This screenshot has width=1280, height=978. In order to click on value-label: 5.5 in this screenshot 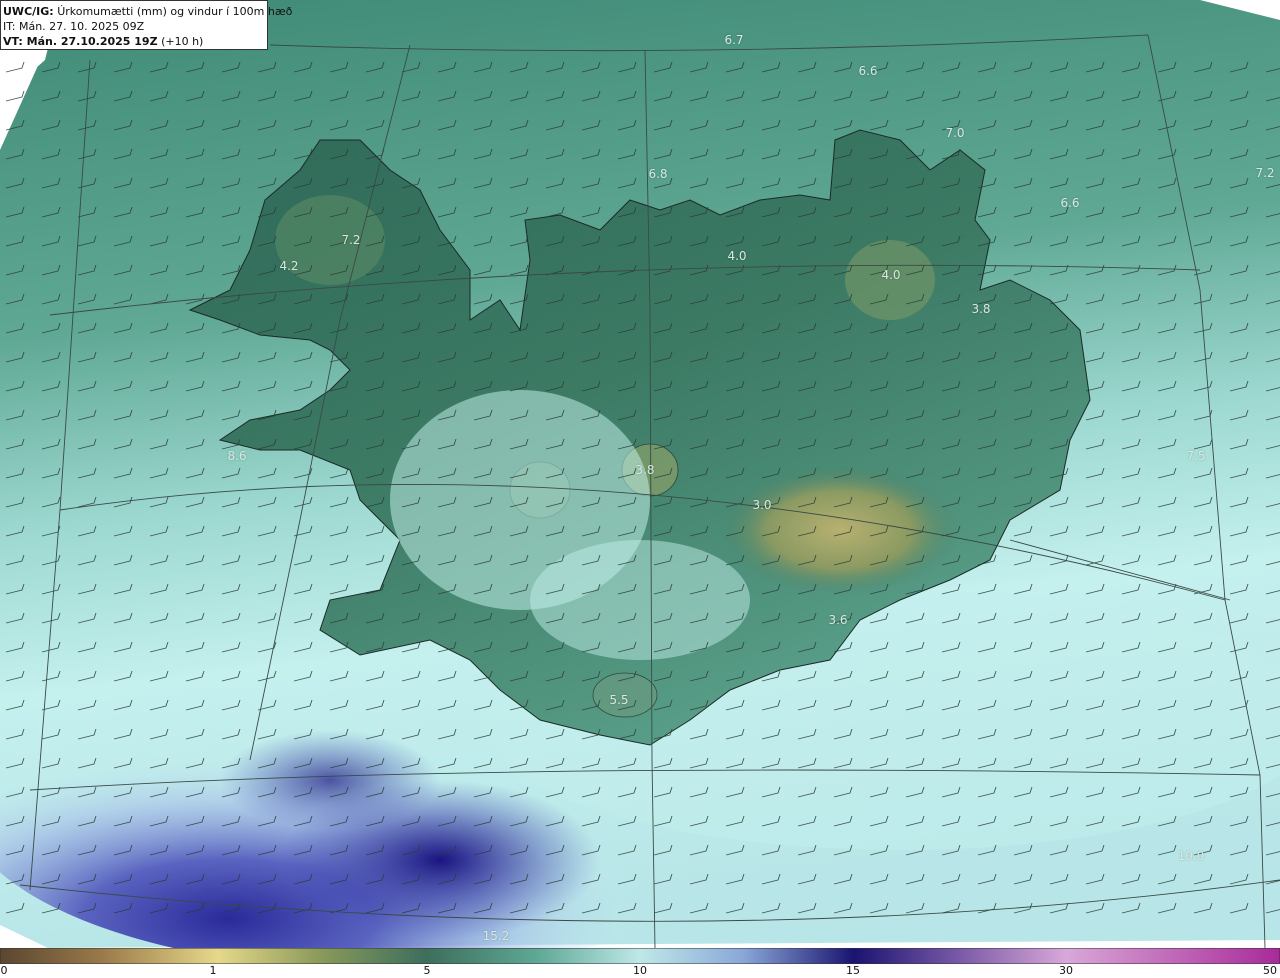, I will do `click(619, 700)`.